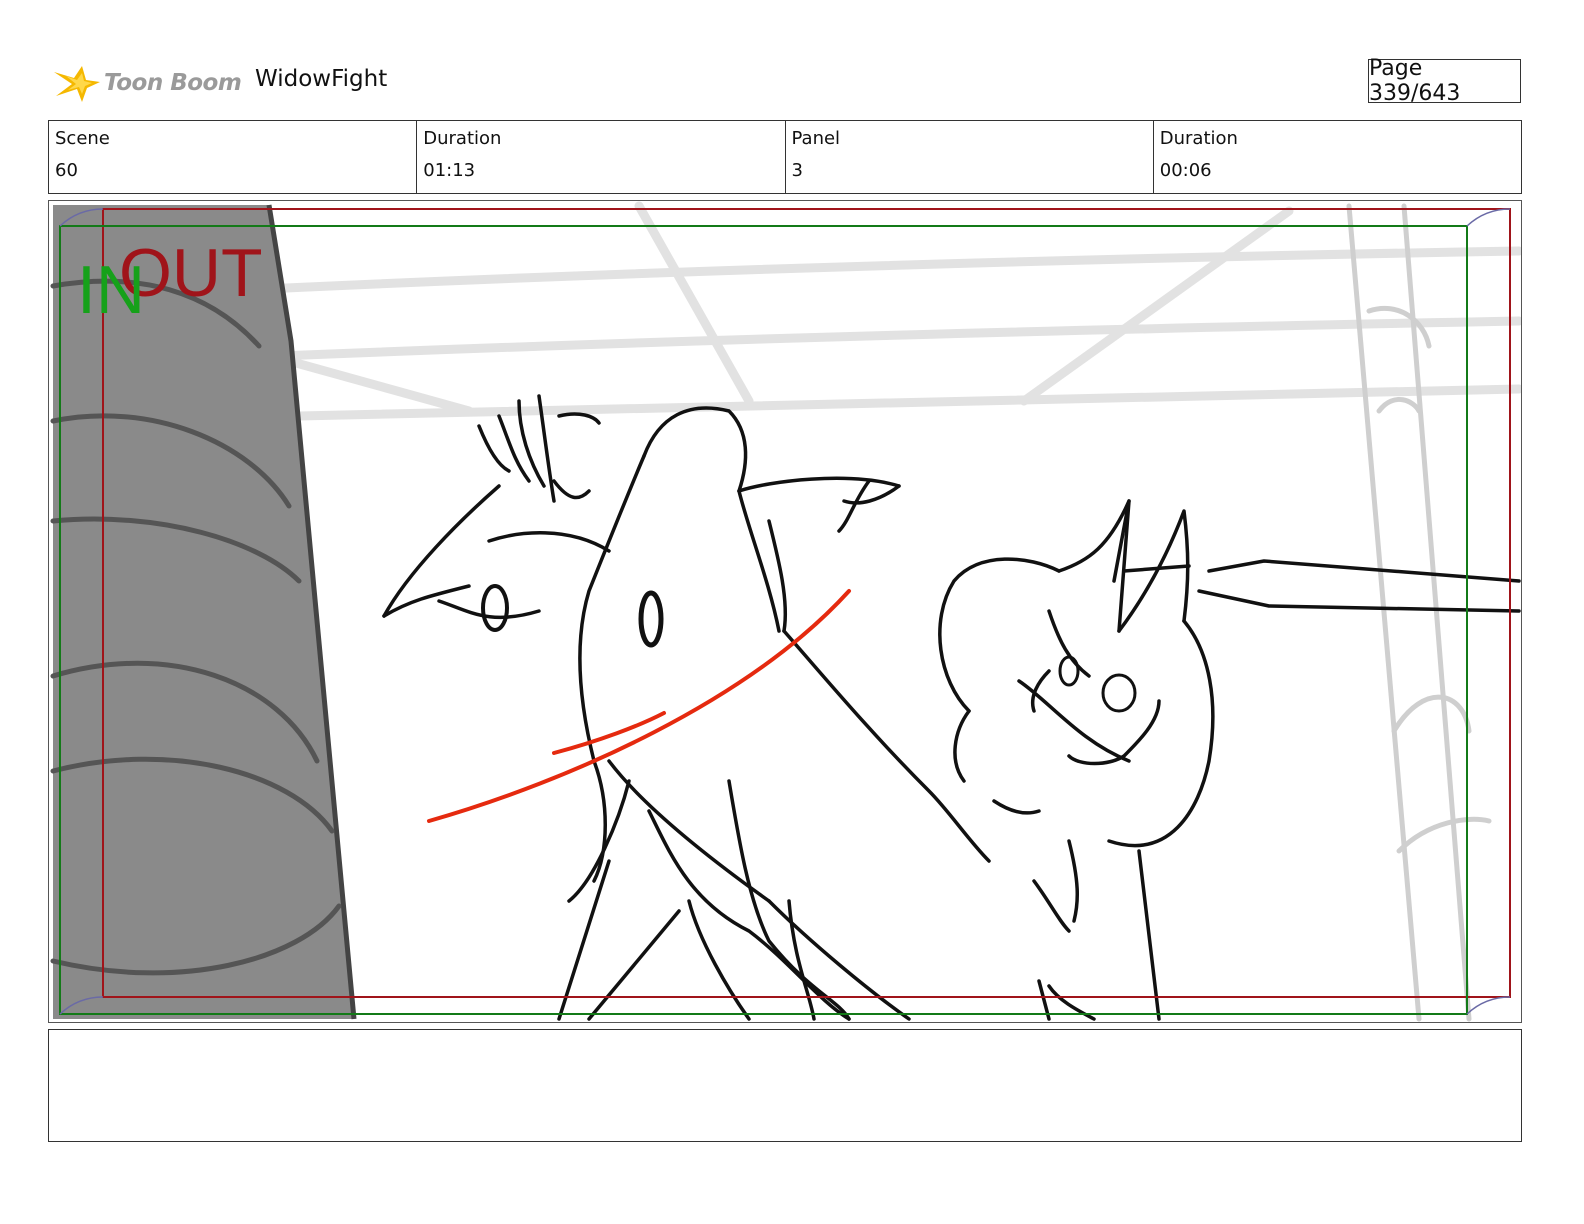 The width and height of the screenshot is (1584, 1224). Describe the element at coordinates (82, 138) in the screenshot. I see `scene-label: Scene` at that location.